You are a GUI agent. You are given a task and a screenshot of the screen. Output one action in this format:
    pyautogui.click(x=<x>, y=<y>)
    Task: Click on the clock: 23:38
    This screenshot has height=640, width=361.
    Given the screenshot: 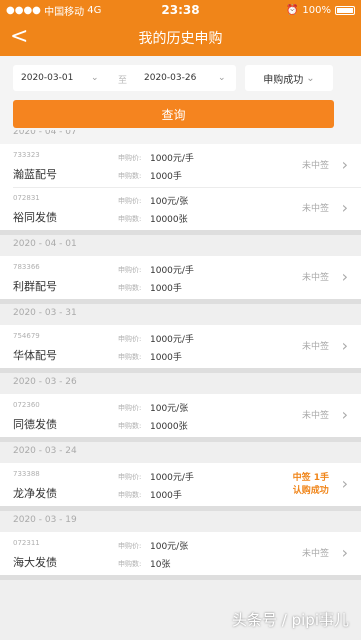 What is the action you would take?
    pyautogui.click(x=180, y=10)
    